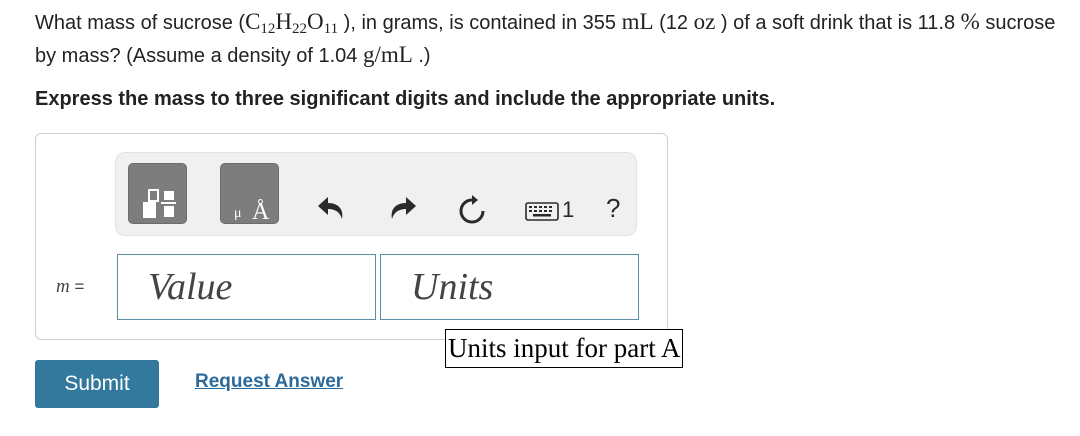 Image resolution: width=1080 pixels, height=436 pixels. I want to click on units-icon: μ Å, so click(252, 212).